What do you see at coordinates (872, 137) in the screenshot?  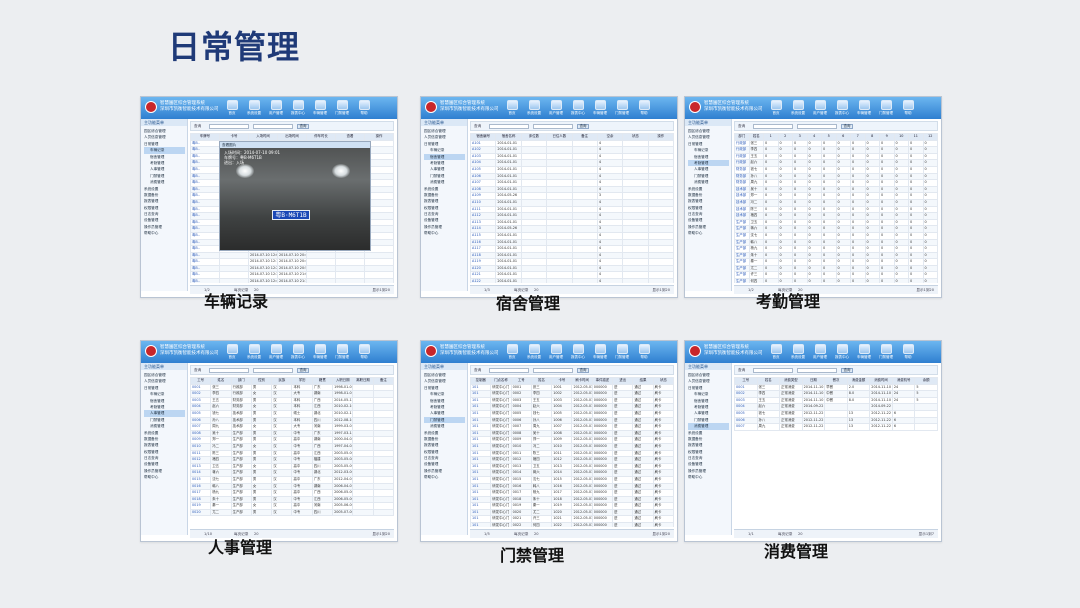 I see `column-header: 8` at bounding box center [872, 137].